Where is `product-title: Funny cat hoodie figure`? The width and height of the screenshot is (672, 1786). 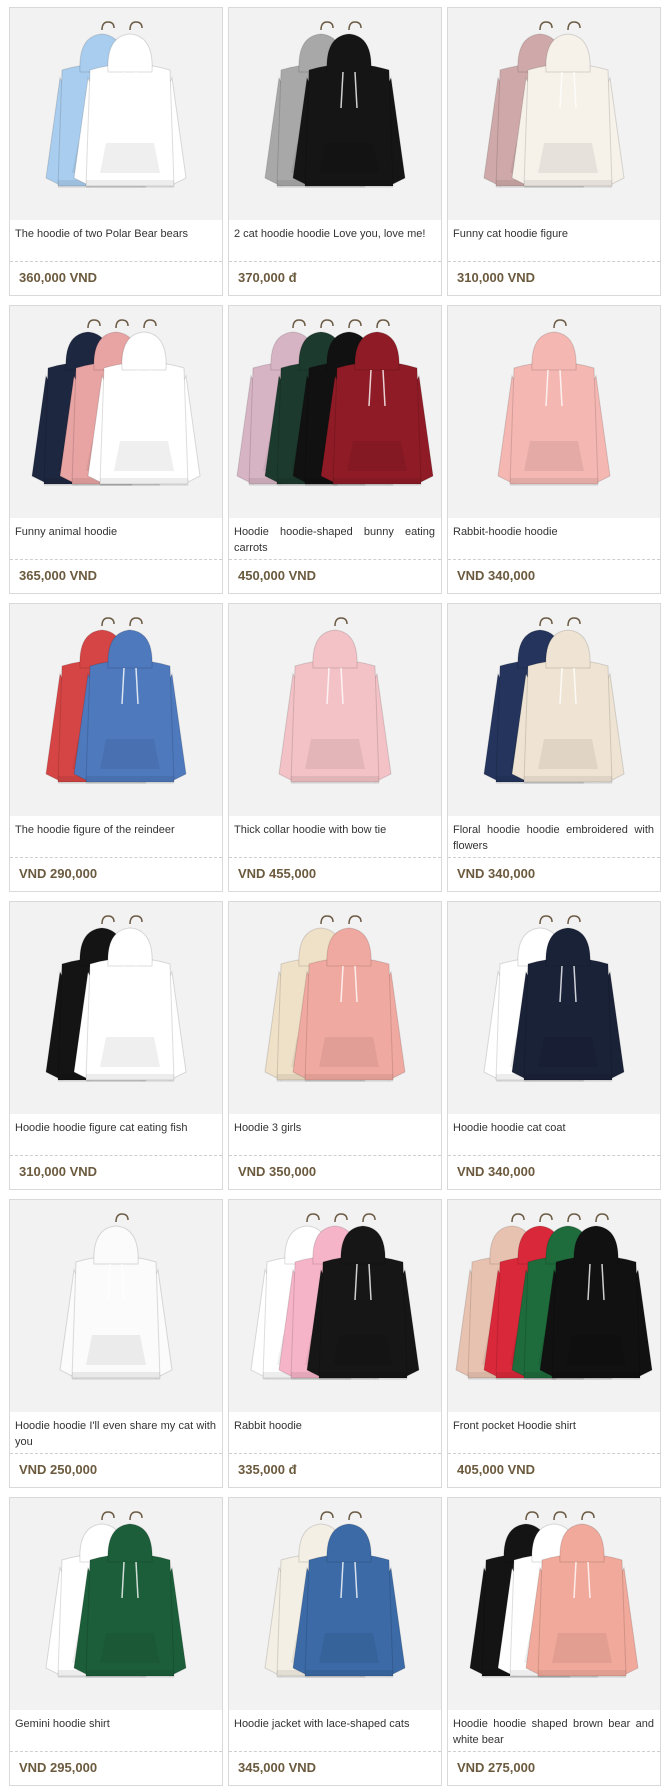
product-title: Funny cat hoodie figure is located at coordinates (554, 240).